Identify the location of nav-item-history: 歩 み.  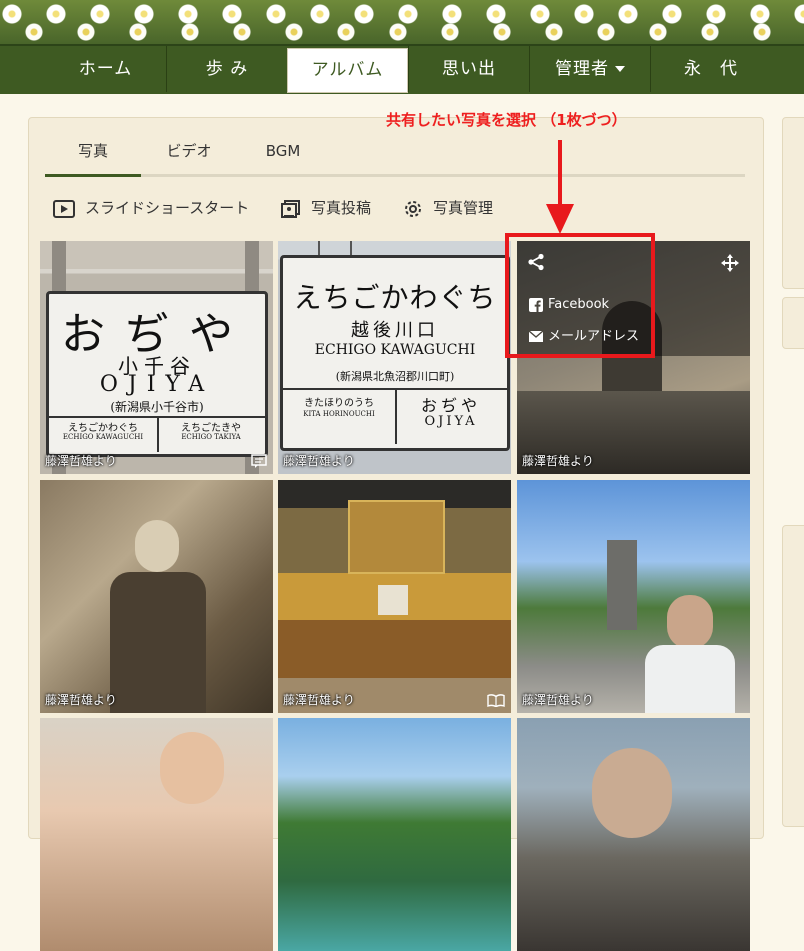
(226, 69).